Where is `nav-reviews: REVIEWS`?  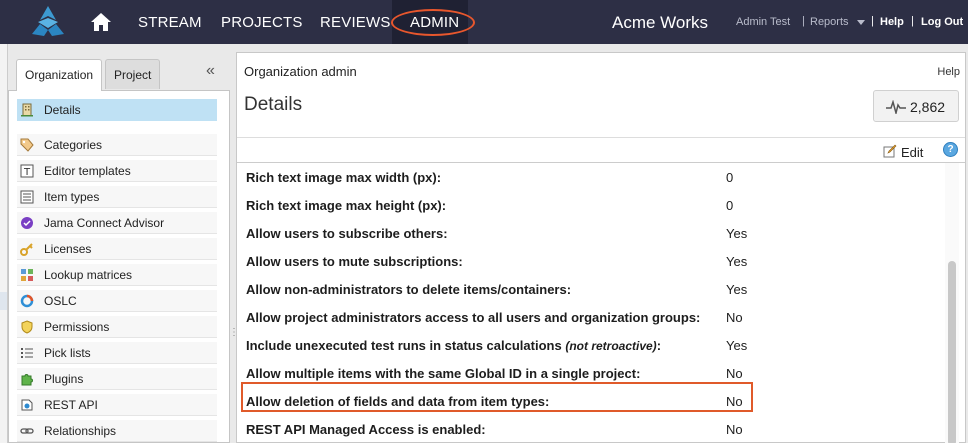
nav-reviews: REVIEWS is located at coordinates (355, 22).